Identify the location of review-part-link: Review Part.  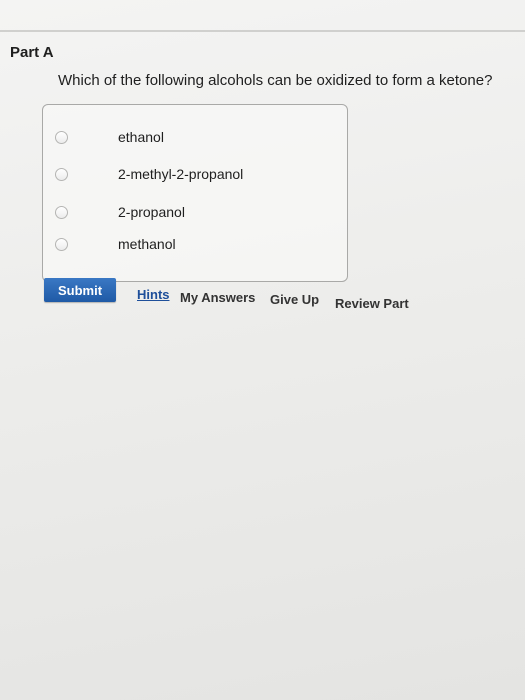
(372, 303).